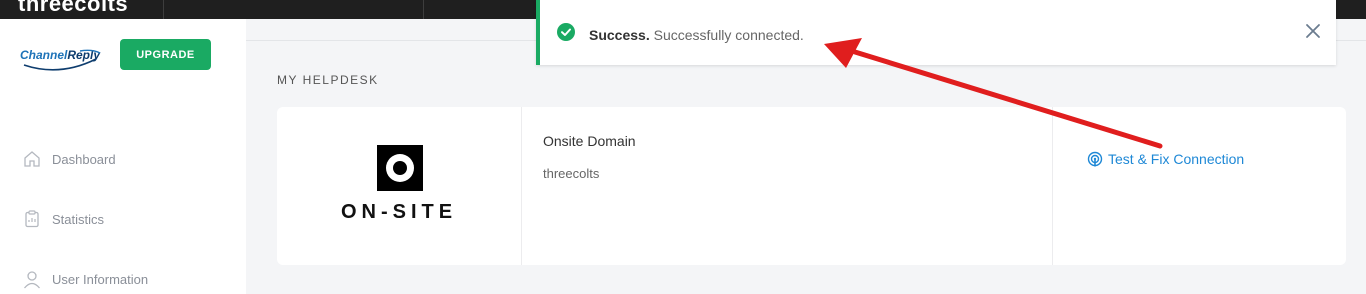  What do you see at coordinates (78, 219) in the screenshot?
I see `sidebar-item-label: Statistics` at bounding box center [78, 219].